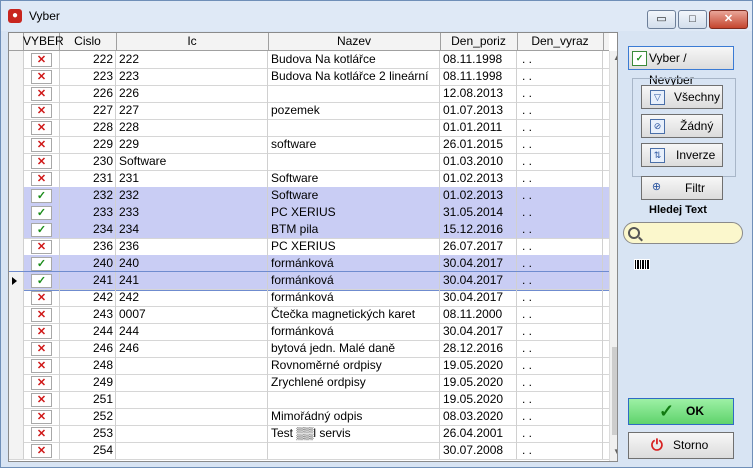  I want to click on title-bar: ● Vyber ▭ □ ✕, so click(376, 16).